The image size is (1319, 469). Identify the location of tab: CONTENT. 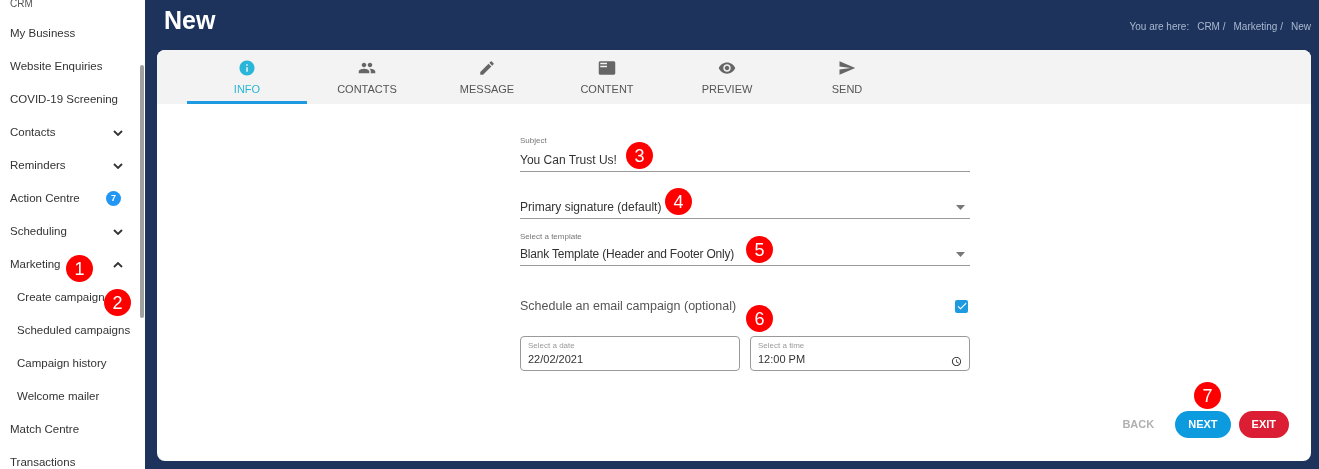
(607, 77).